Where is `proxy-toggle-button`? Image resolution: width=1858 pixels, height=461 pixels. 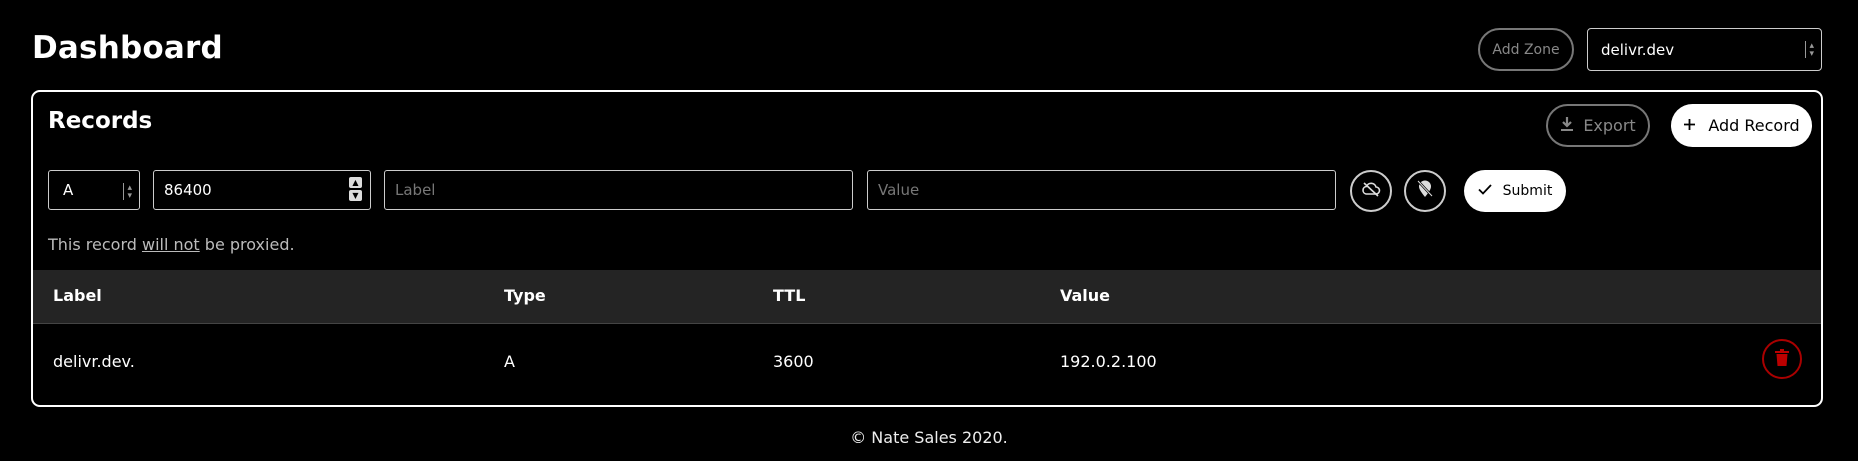 proxy-toggle-button is located at coordinates (1371, 191).